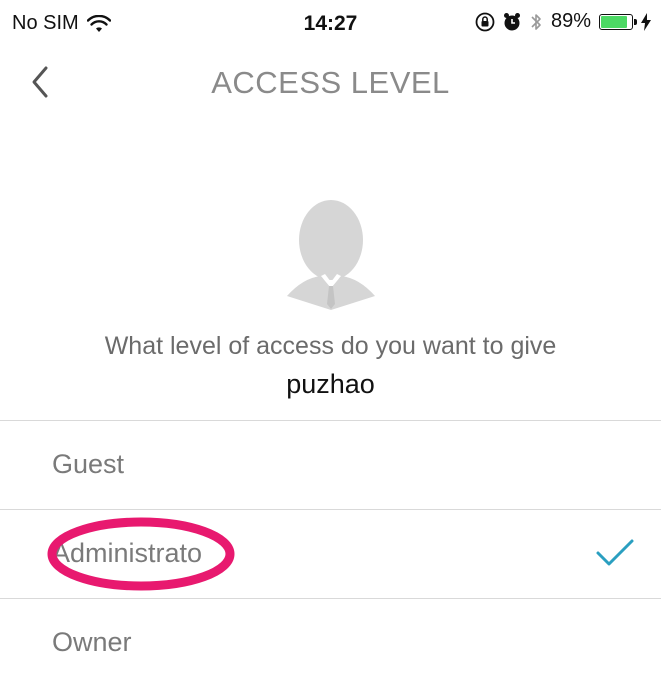  Describe the element at coordinates (536, 21) in the screenshot. I see `bluetooth-icon` at that location.